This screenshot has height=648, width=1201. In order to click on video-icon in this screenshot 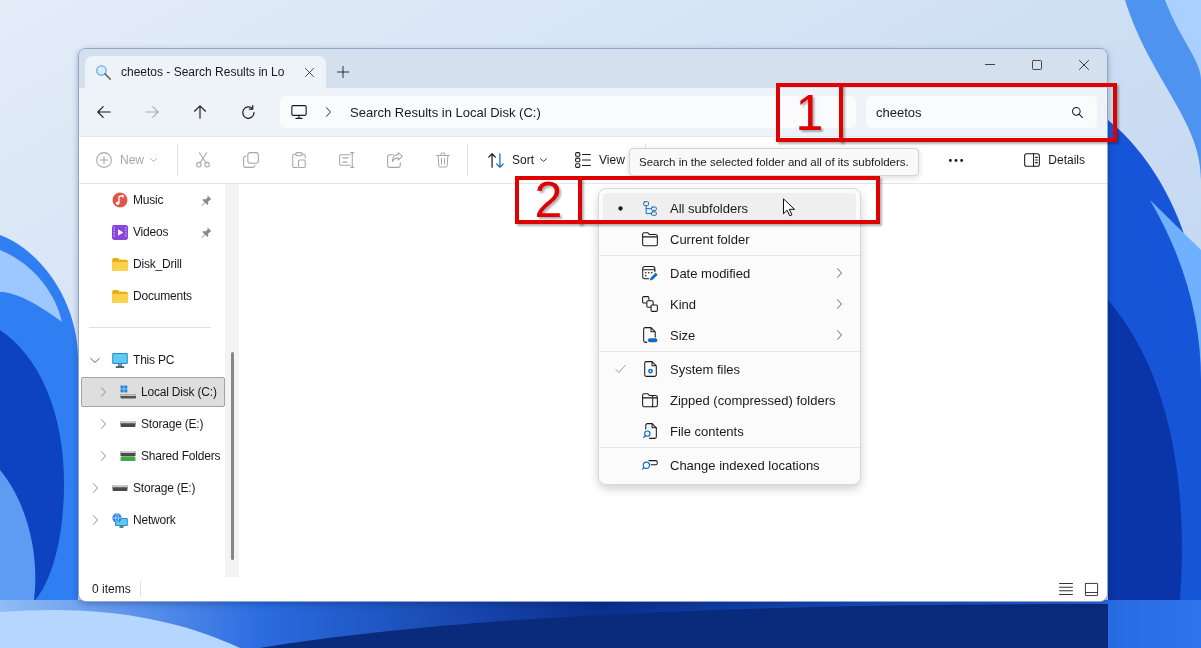, I will do `click(120, 232)`.